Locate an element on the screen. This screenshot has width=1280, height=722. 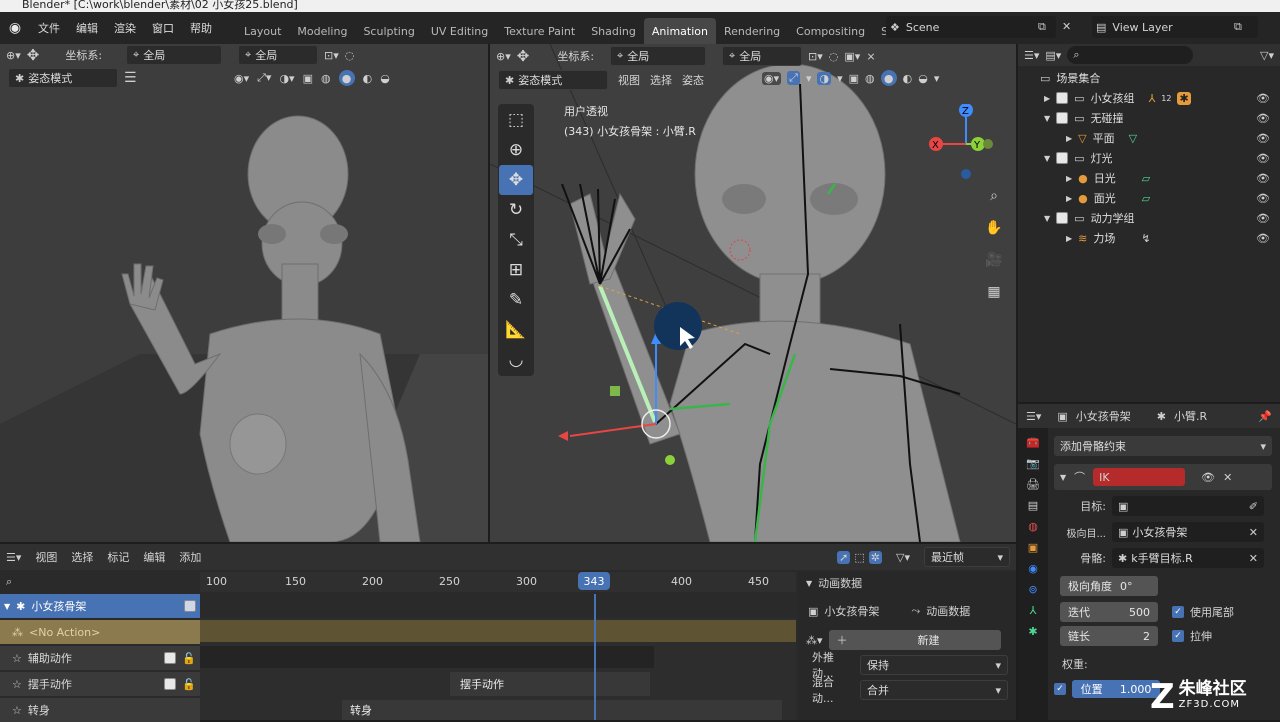
lock-icon: 🔓 is located at coordinates (189, 684).